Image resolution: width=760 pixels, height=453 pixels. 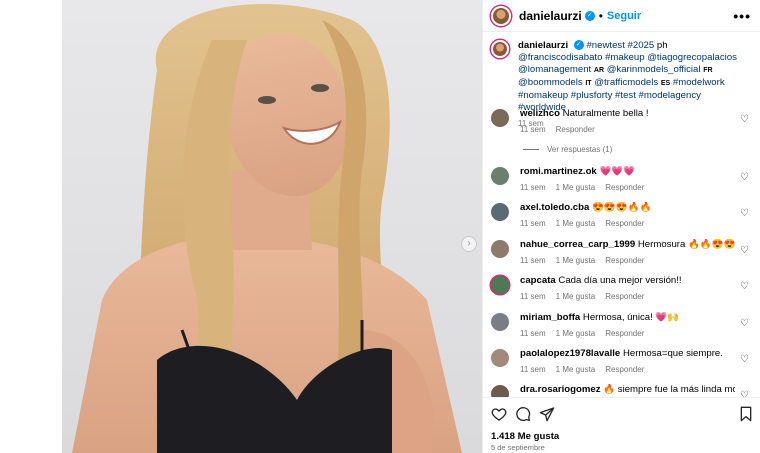 What do you see at coordinates (501, 15) in the screenshot?
I see `avatar` at bounding box center [501, 15].